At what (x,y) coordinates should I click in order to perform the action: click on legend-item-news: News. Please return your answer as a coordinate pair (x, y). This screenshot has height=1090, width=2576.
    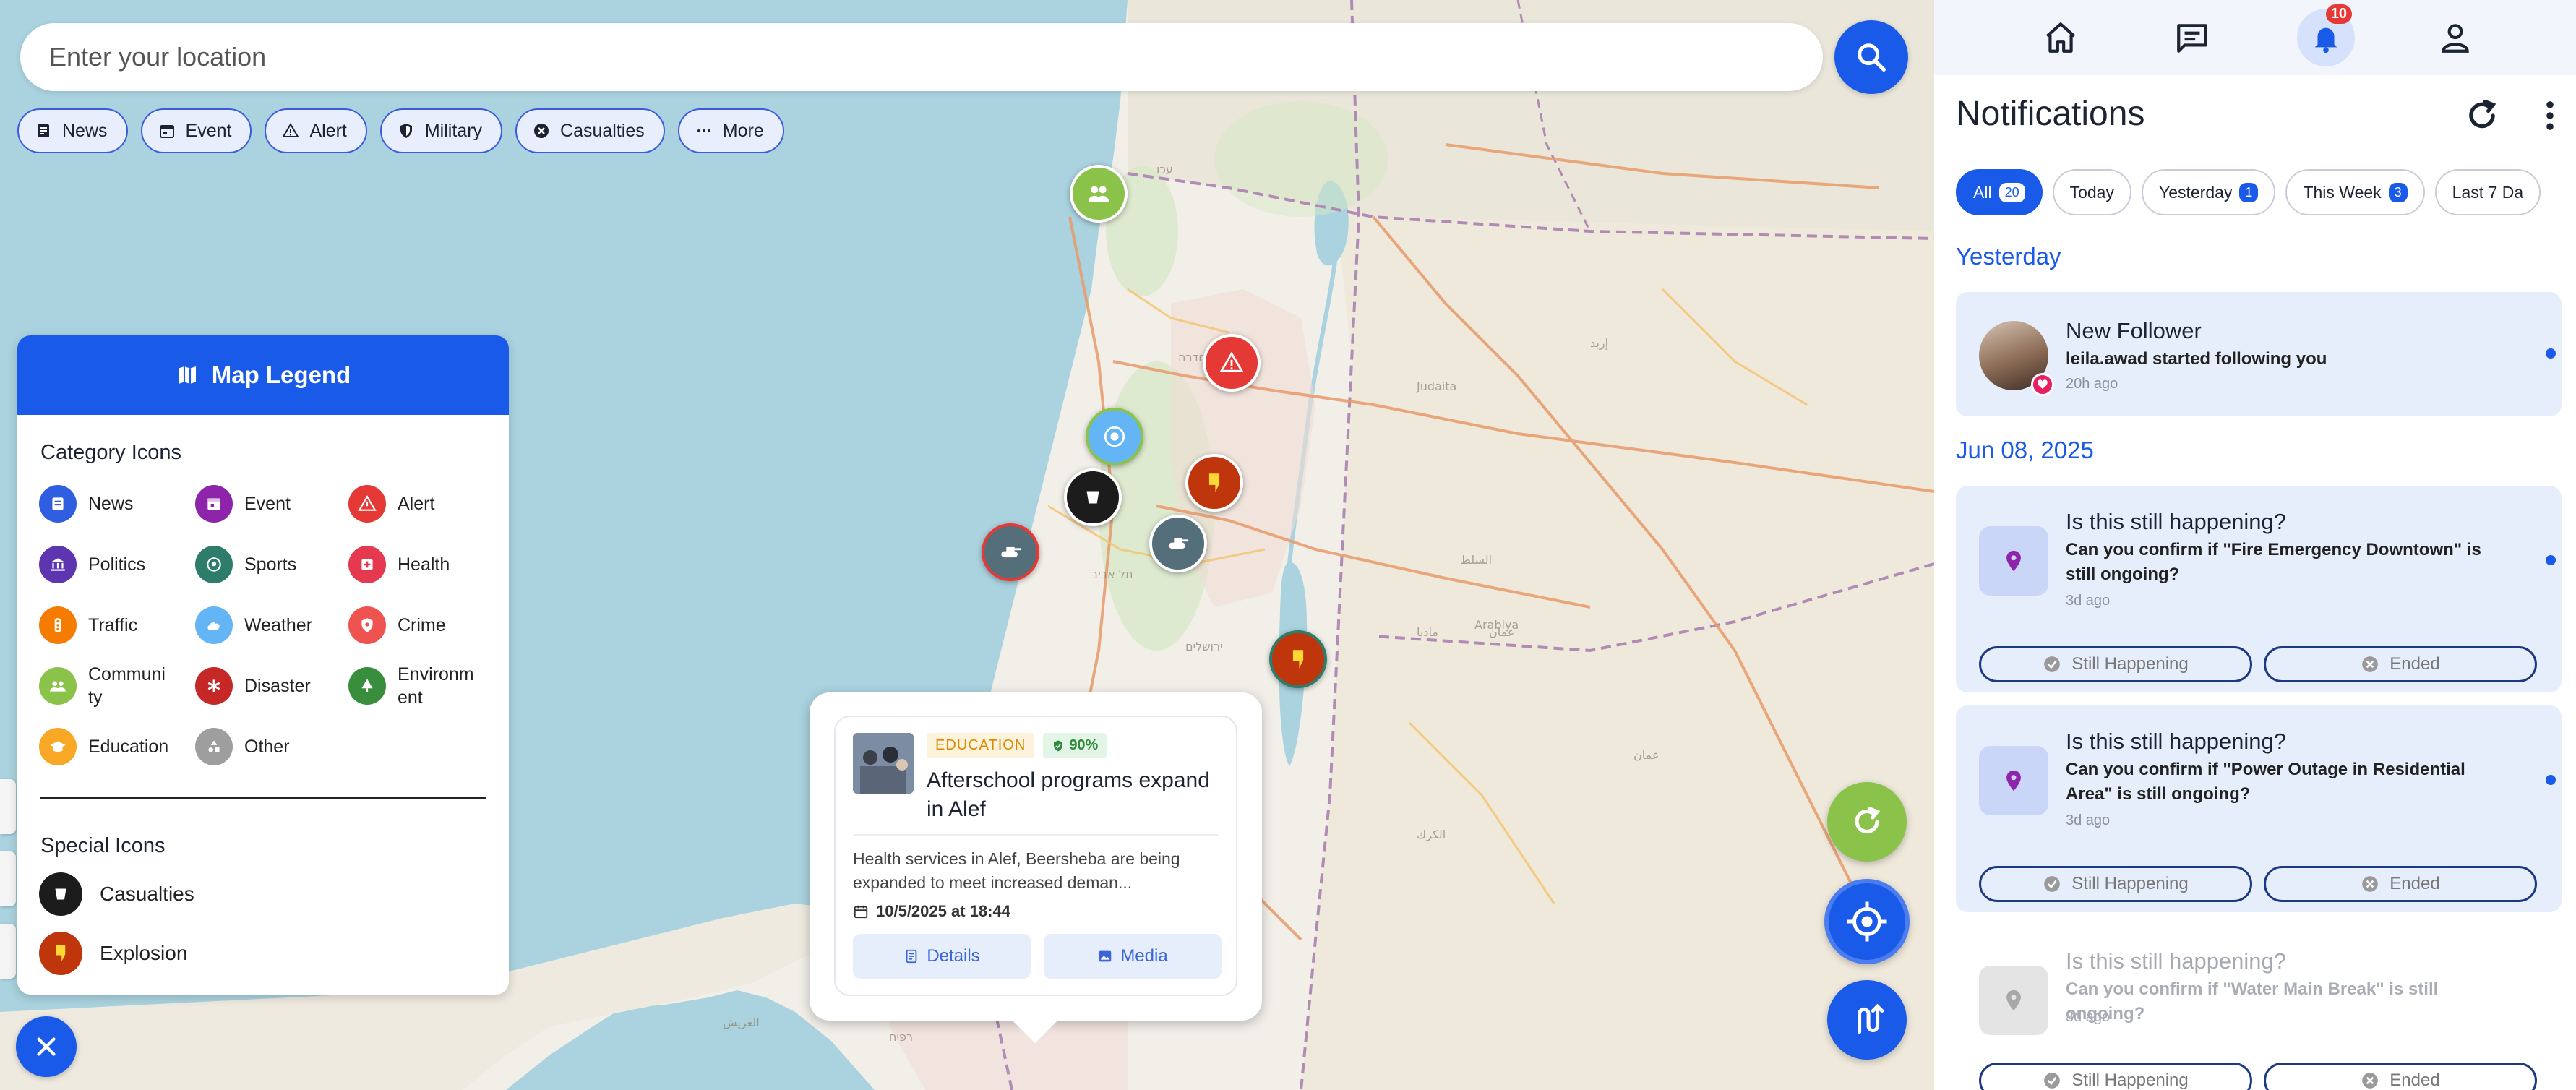
    Looking at the image, I should click on (117, 504).